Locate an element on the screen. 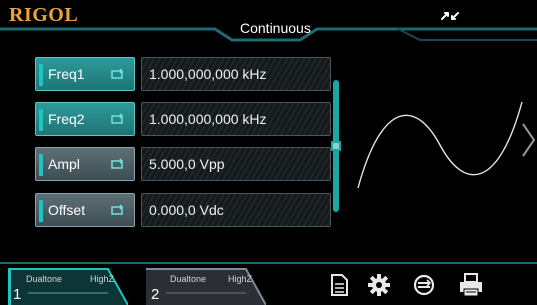 The image size is (537, 305). param-label-button: Offset is located at coordinates (85, 210).